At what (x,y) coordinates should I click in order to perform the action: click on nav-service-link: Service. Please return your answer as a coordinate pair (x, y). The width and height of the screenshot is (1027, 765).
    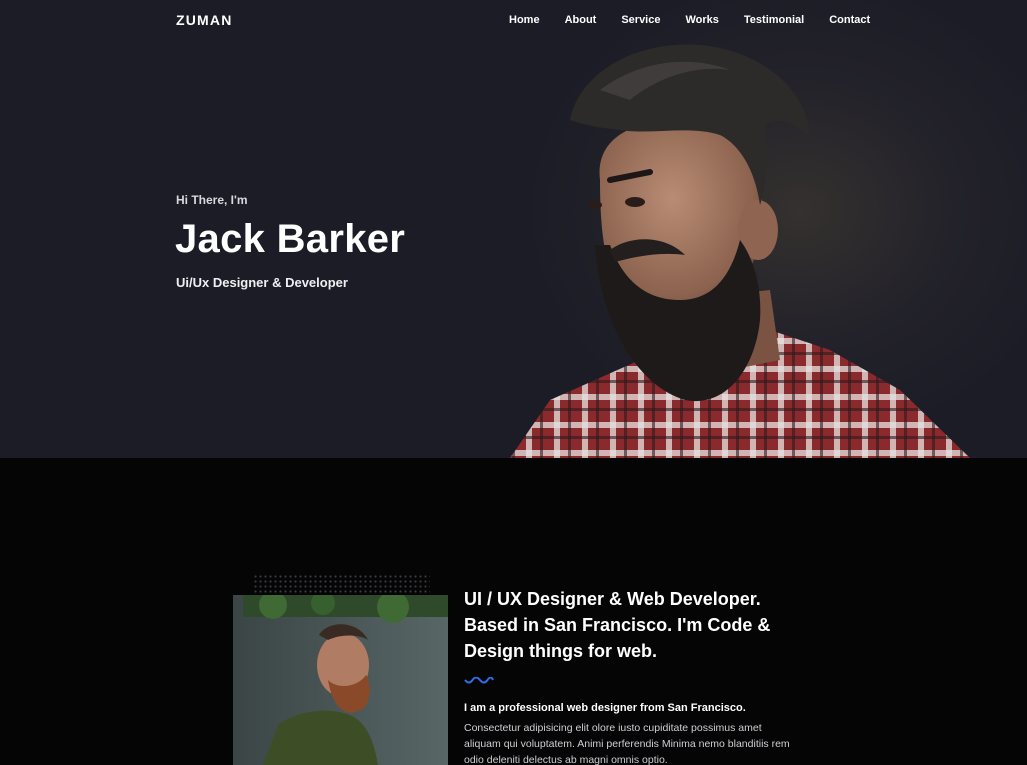
    Looking at the image, I should click on (640, 20).